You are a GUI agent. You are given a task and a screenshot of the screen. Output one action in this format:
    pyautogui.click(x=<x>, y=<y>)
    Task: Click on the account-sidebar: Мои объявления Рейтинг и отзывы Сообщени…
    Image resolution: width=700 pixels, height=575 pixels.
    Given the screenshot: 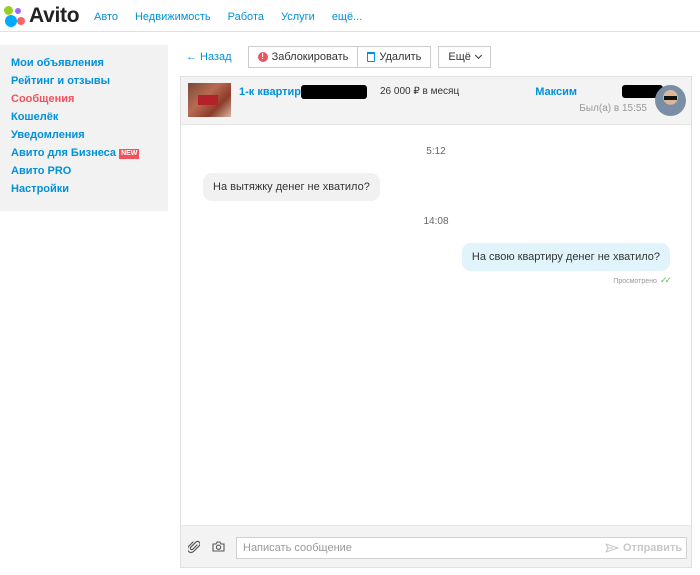 What is the action you would take?
    pyautogui.click(x=84, y=128)
    